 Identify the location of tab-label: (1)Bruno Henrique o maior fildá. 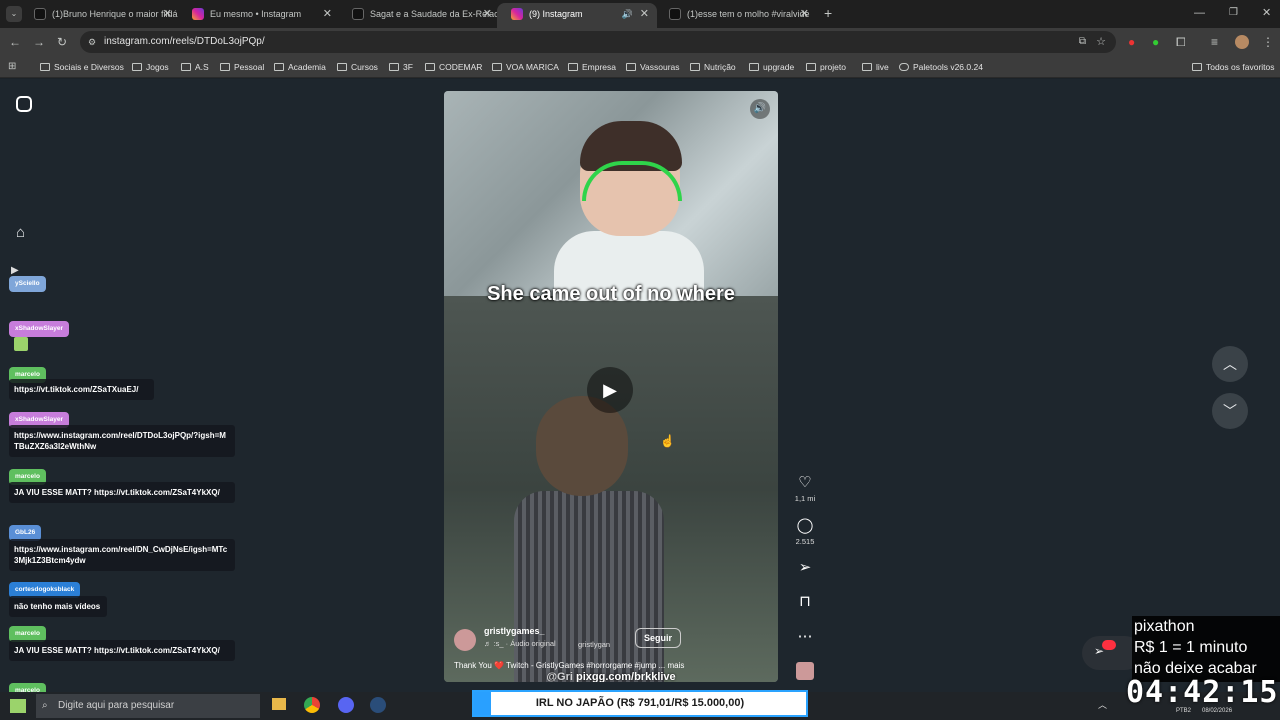
(115, 14).